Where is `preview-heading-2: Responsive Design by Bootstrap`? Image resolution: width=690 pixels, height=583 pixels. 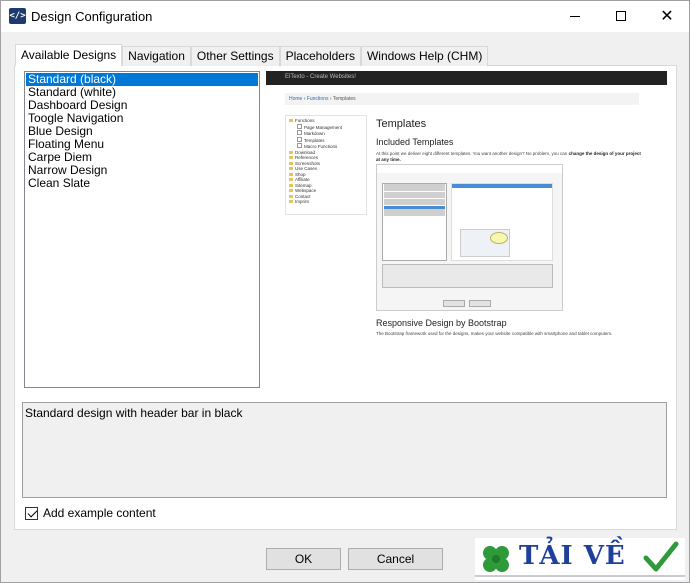 preview-heading-2: Responsive Design by Bootstrap is located at coordinates (441, 323).